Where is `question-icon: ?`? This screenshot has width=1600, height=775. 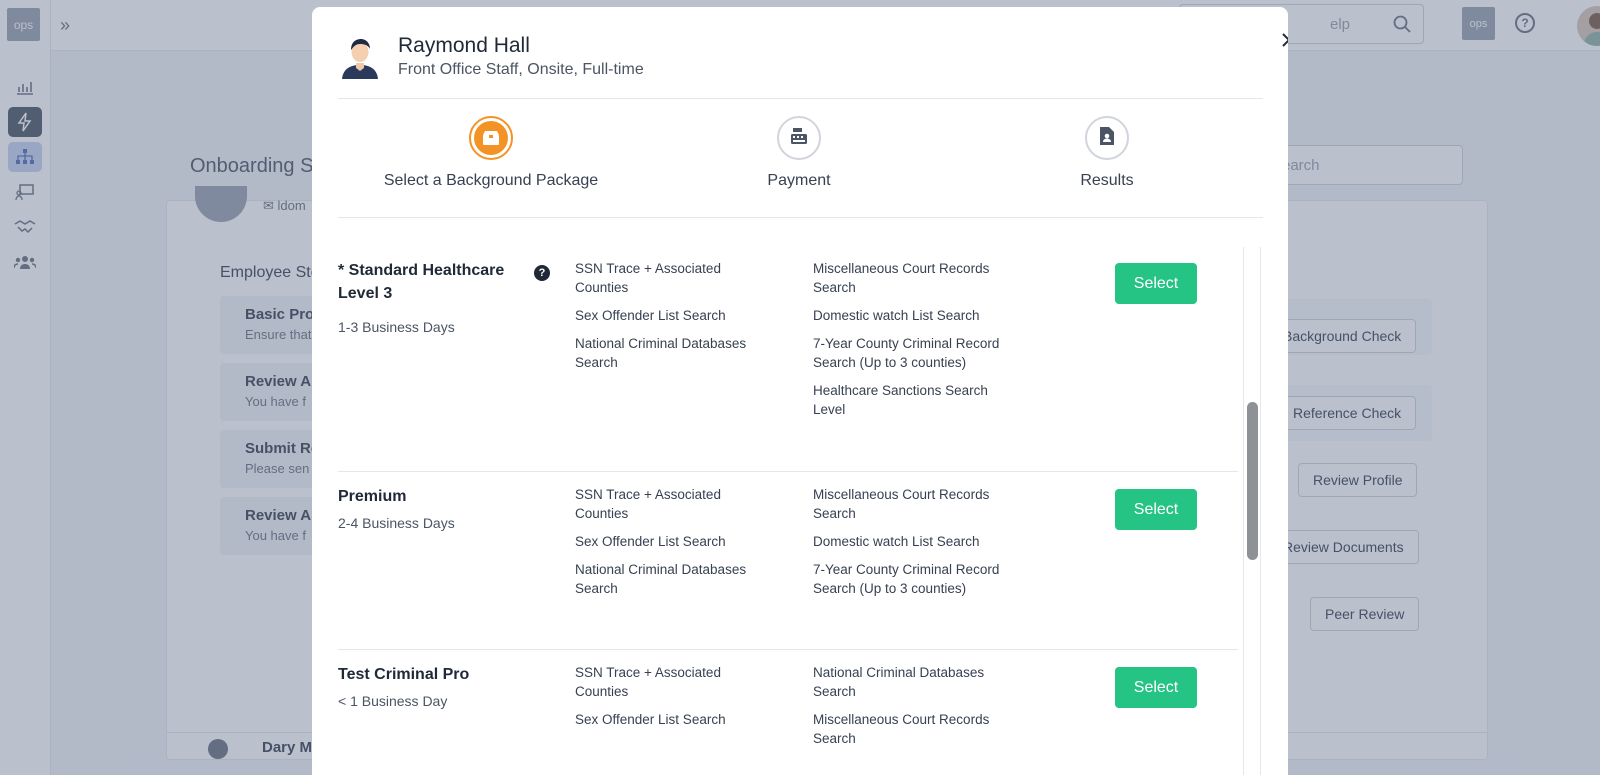
question-icon: ? is located at coordinates (542, 273).